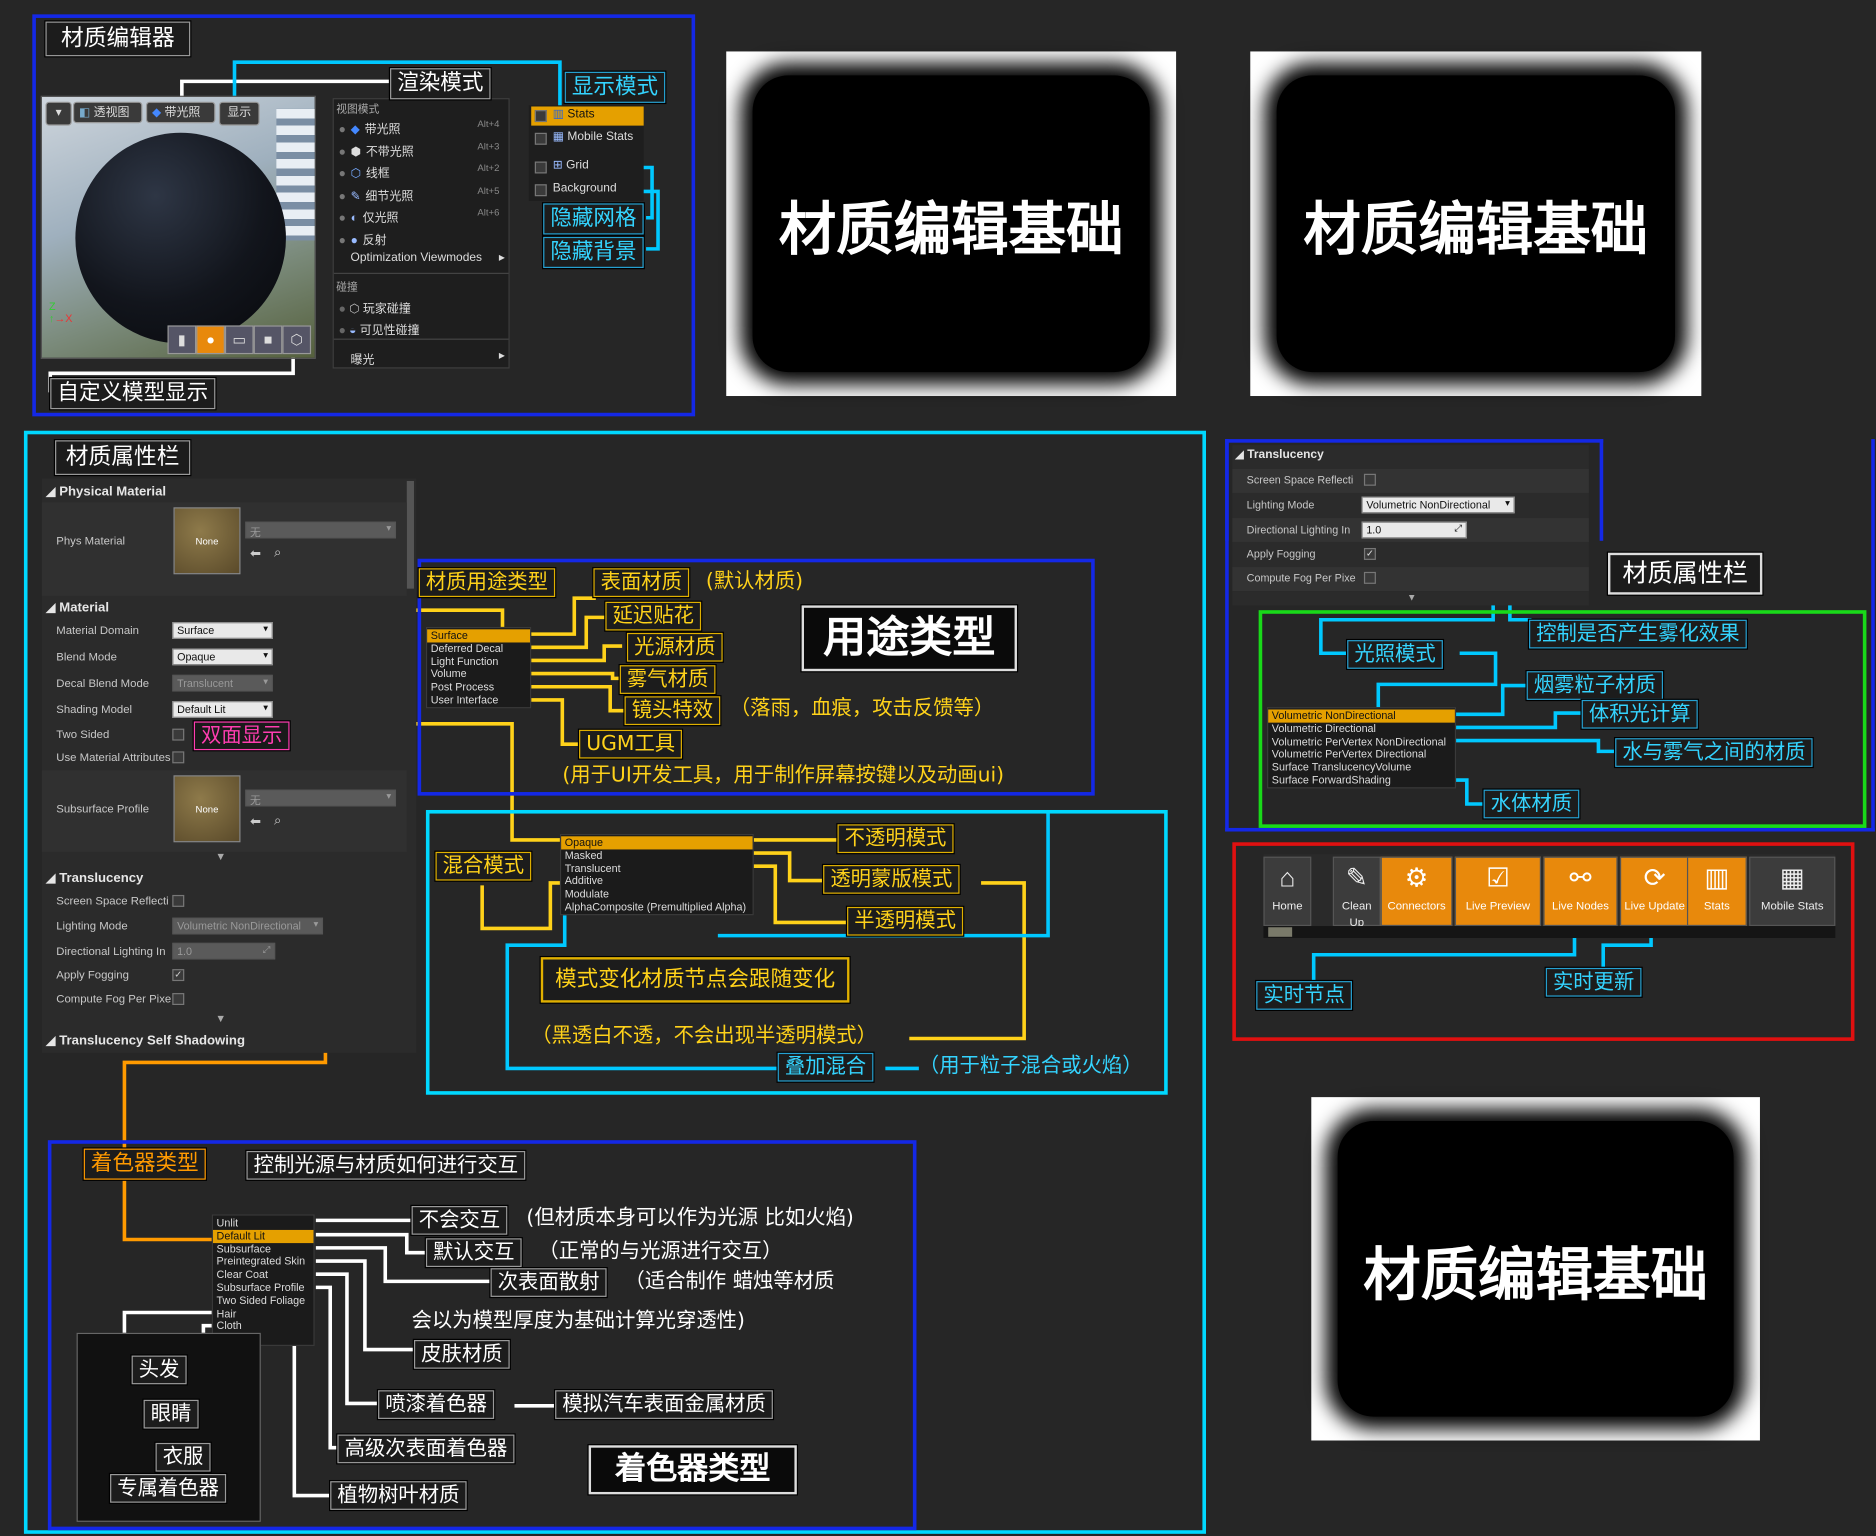  I want to click on view-mode-item: ● ● 反射, so click(423, 238).